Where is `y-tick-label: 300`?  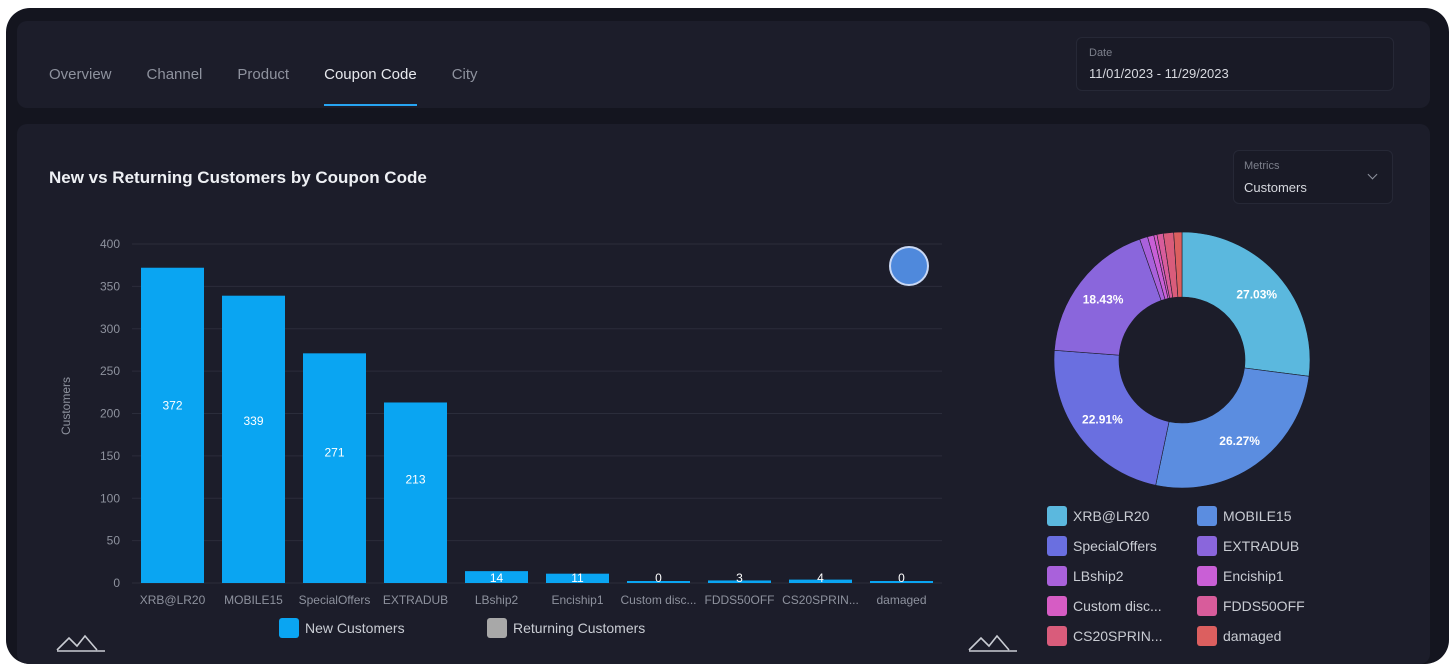 y-tick-label: 300 is located at coordinates (110, 329).